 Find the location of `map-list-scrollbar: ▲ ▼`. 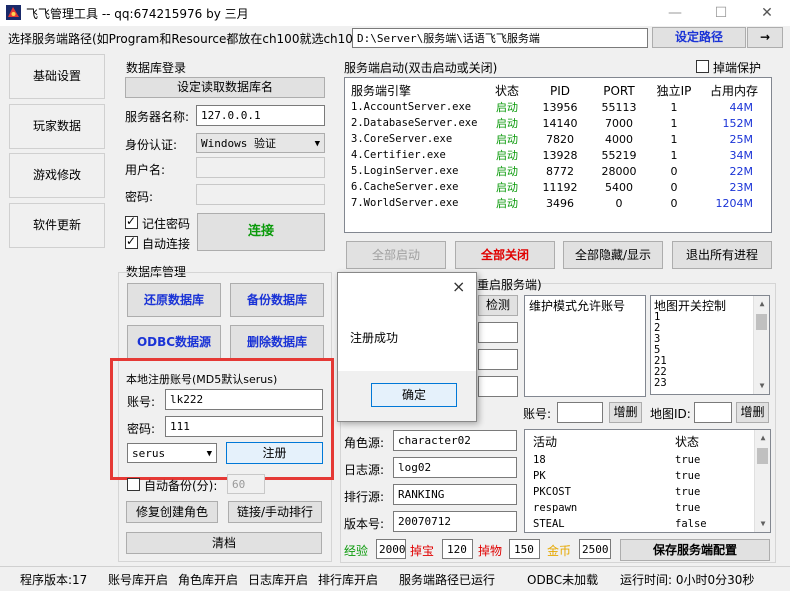

map-list-scrollbar: ▲ ▼ is located at coordinates (761, 345).